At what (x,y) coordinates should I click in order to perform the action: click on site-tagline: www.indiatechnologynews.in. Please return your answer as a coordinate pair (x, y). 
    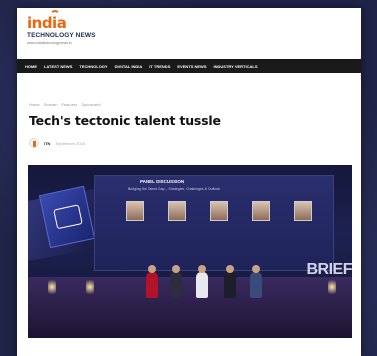
    Looking at the image, I should click on (49, 43).